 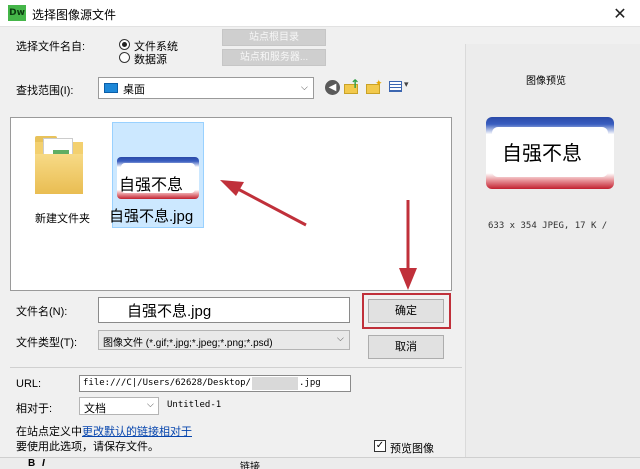 I want to click on preview-info: 633 x 354 JPEG, 17 K /, so click(x=548, y=226).